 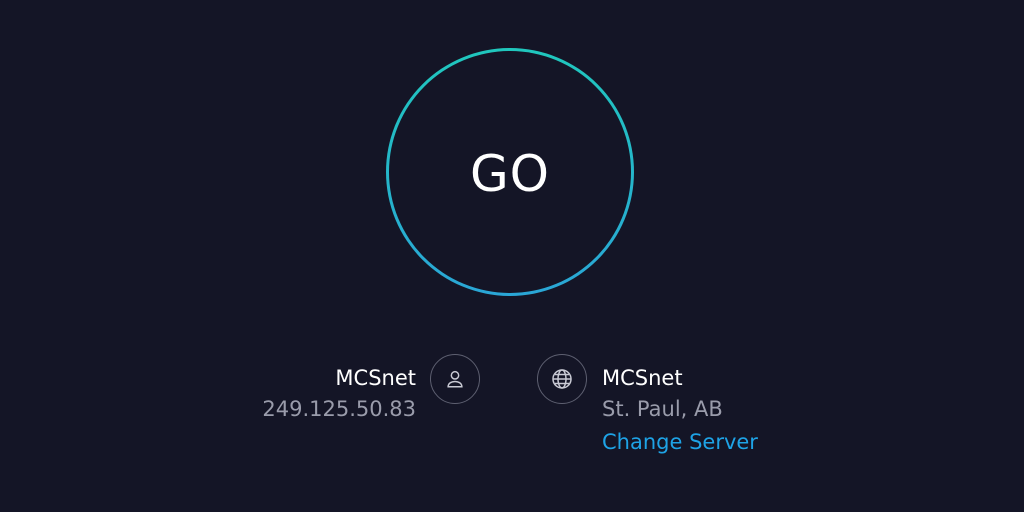 I want to click on go-button-inner: GO, so click(x=510, y=172).